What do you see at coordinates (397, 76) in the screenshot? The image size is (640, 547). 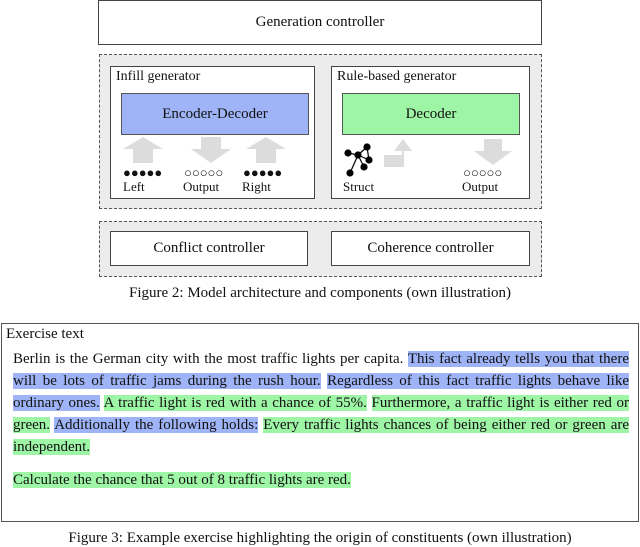 I see `rule-based-generator-title: Rule-based generator` at bounding box center [397, 76].